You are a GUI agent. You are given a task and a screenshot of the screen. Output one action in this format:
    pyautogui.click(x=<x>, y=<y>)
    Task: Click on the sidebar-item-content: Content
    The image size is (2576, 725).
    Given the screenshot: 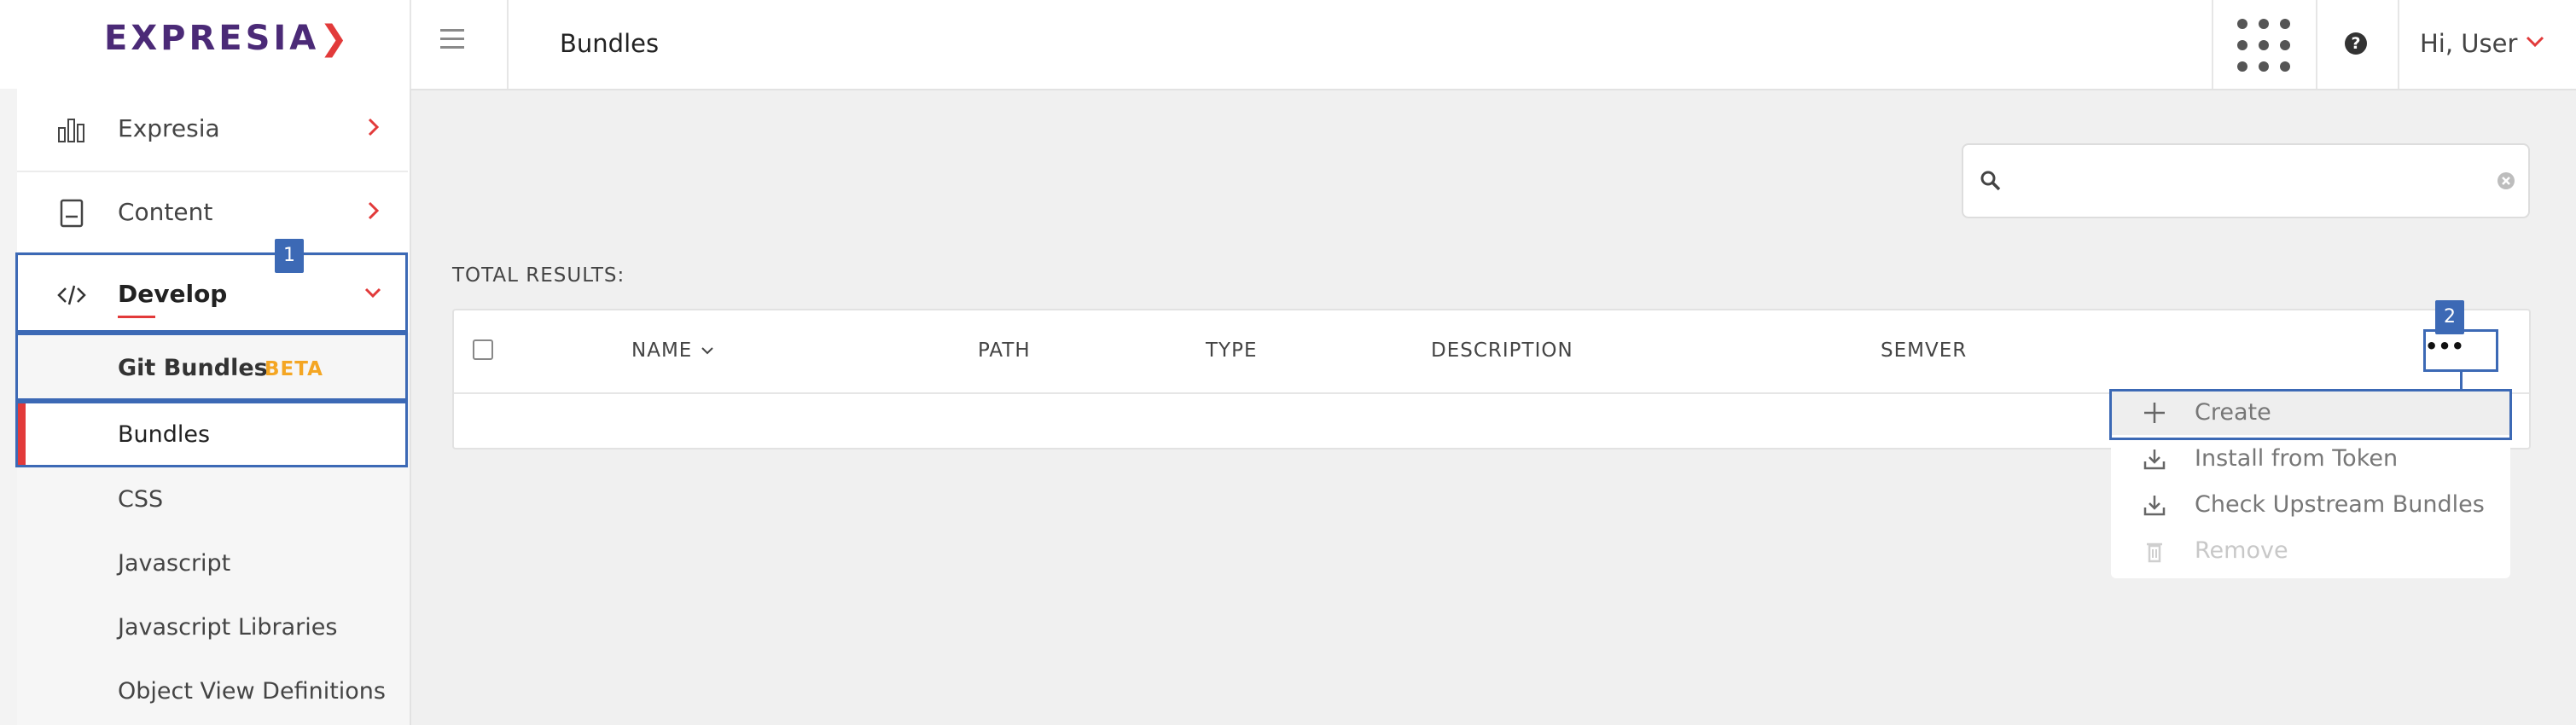 What is the action you would take?
    pyautogui.click(x=213, y=214)
    